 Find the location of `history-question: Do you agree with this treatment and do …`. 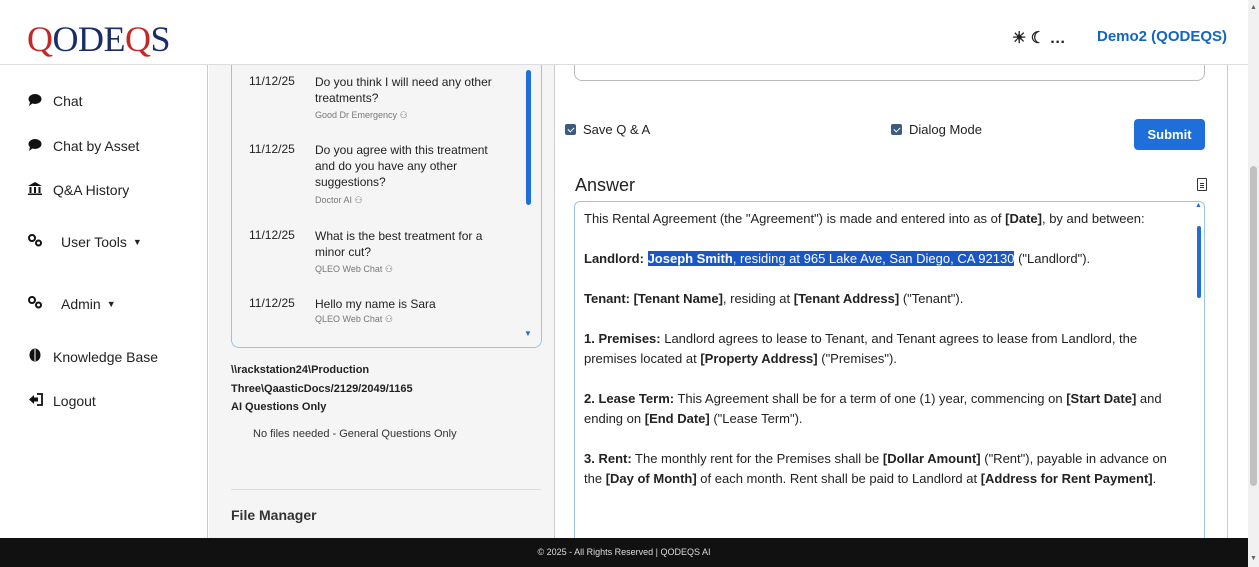

history-question: Do you agree with this treatment and do … is located at coordinates (401, 166).